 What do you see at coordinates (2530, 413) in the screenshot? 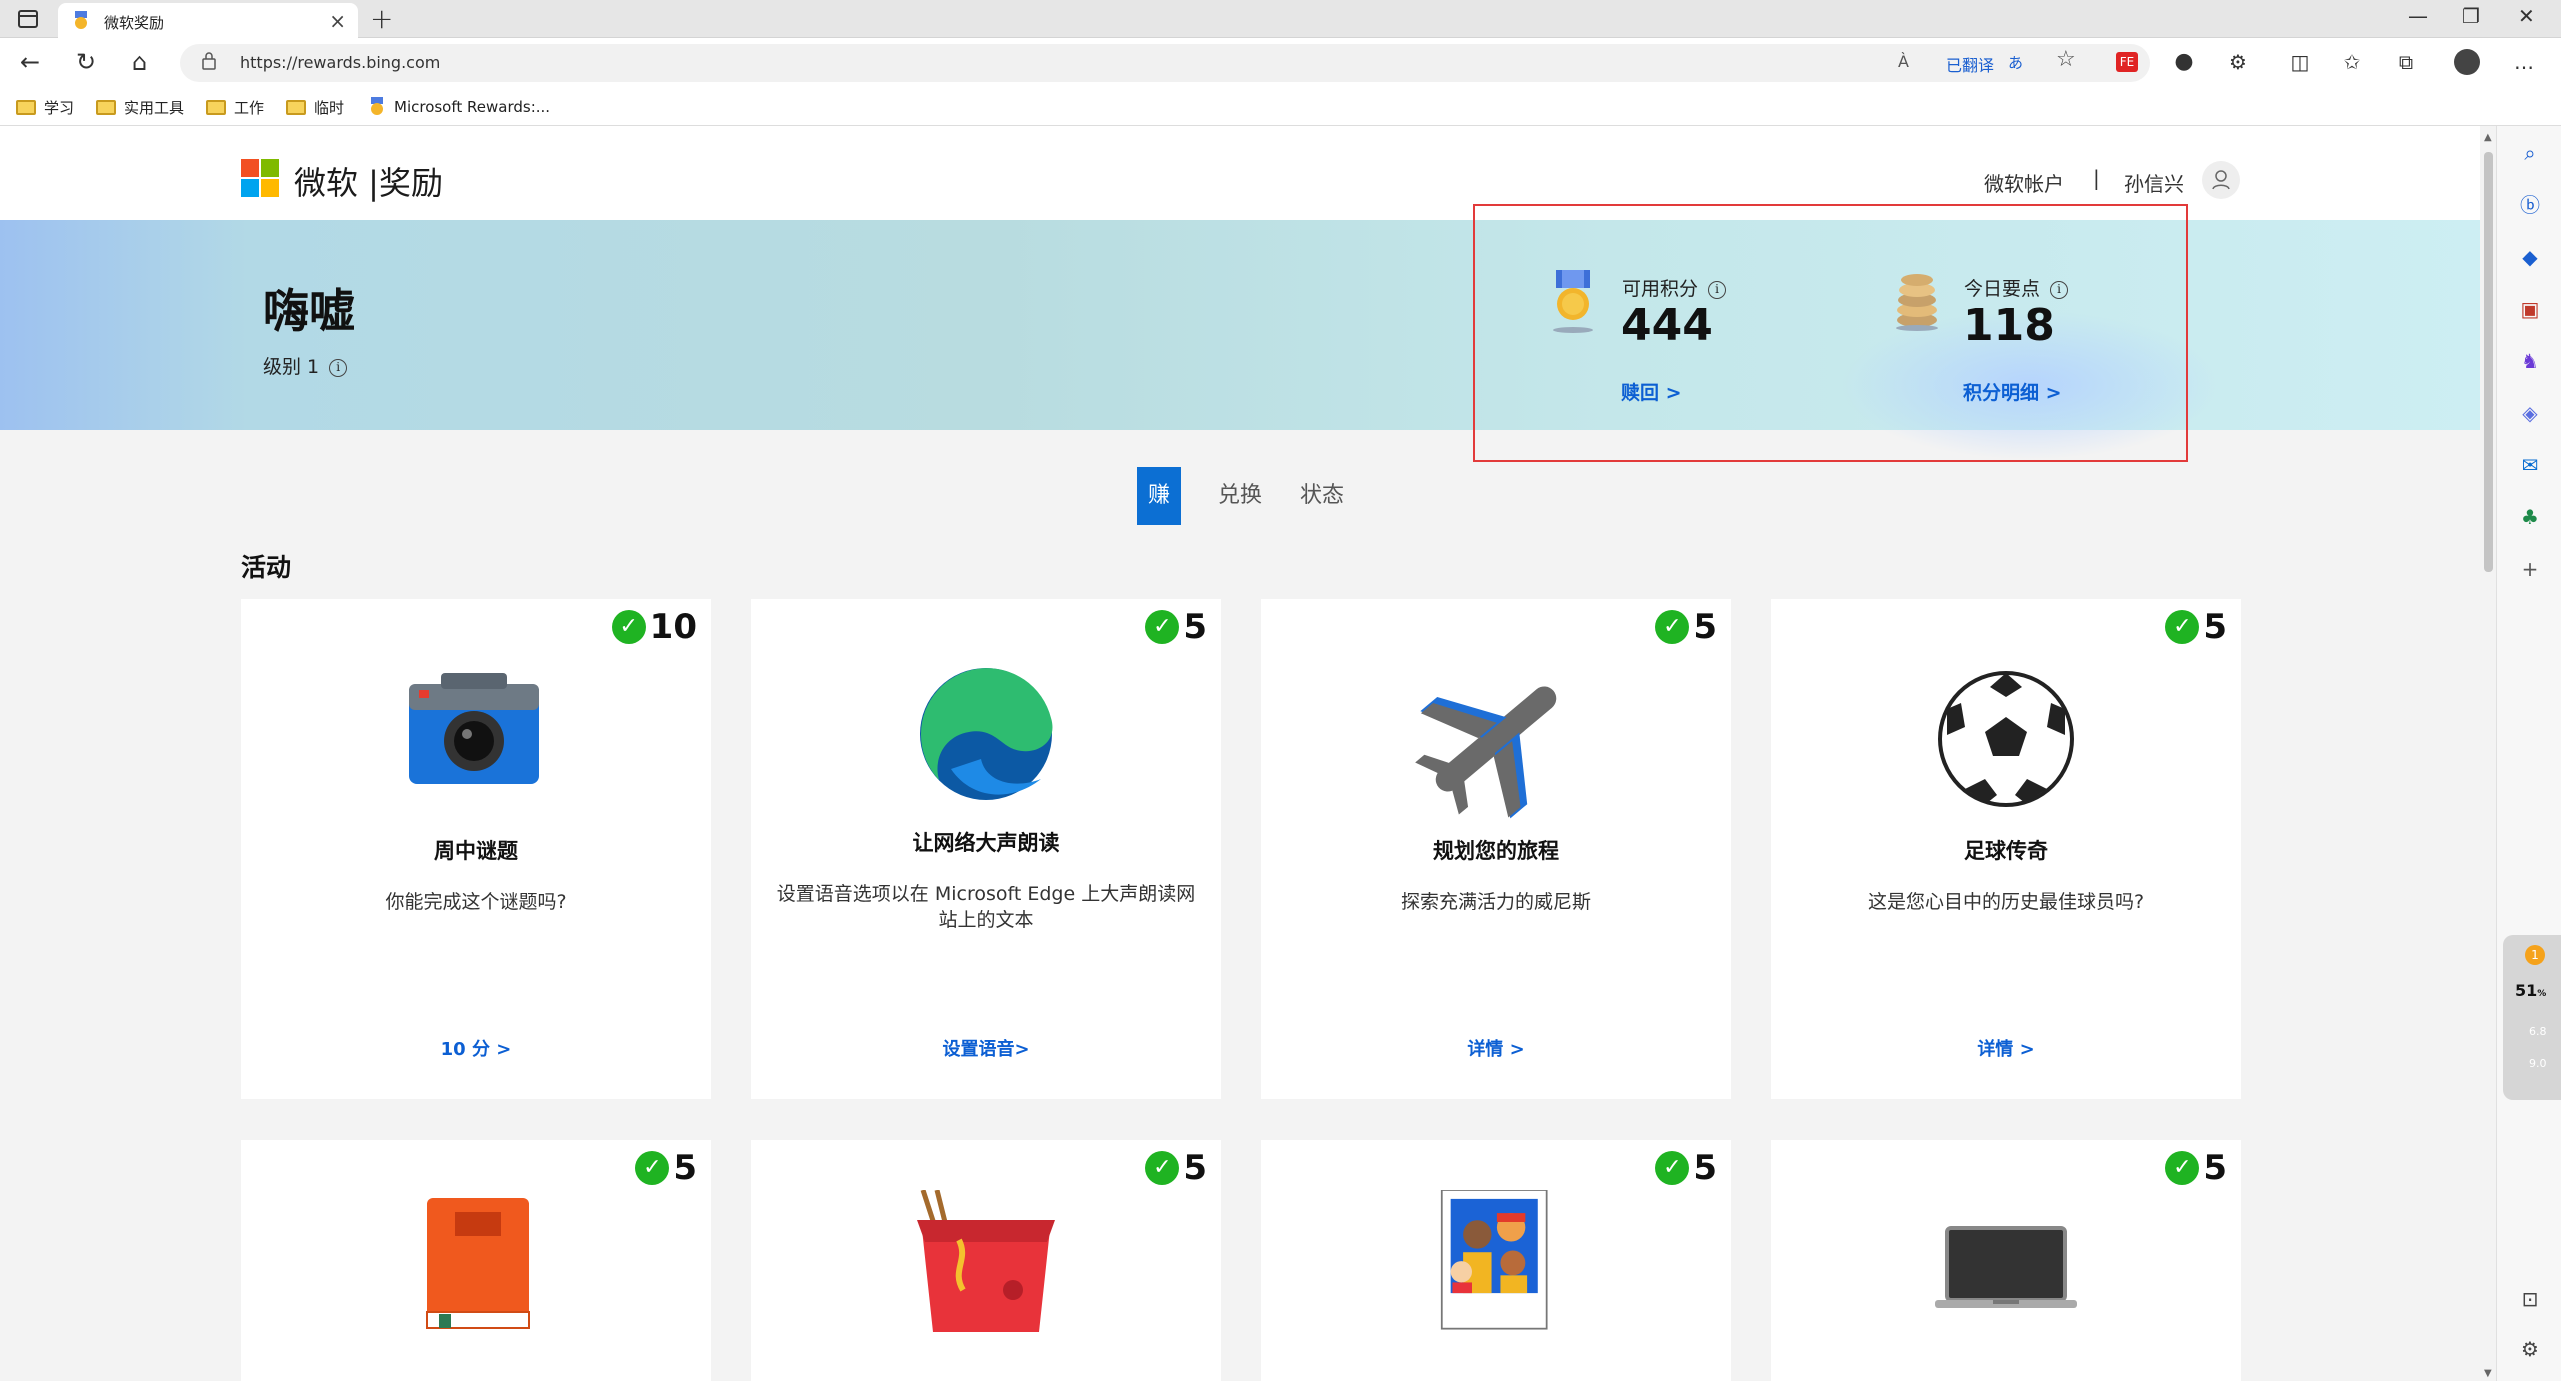
I see `microsoft365-icon: ◈` at bounding box center [2530, 413].